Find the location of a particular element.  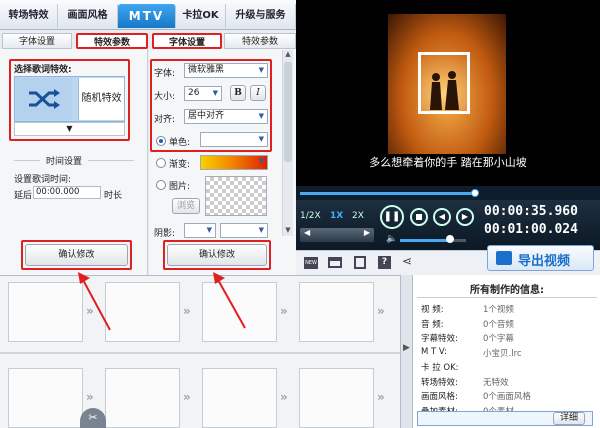

chevron-right-icon: ▶ is located at coordinates (406, 348).